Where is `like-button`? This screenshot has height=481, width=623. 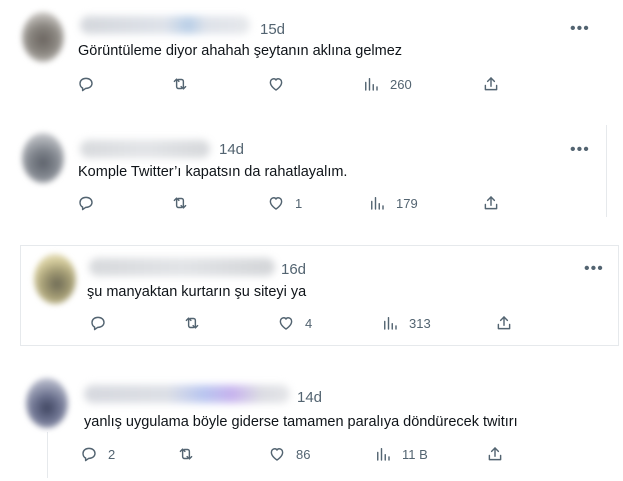
like-button is located at coordinates (281, 84).